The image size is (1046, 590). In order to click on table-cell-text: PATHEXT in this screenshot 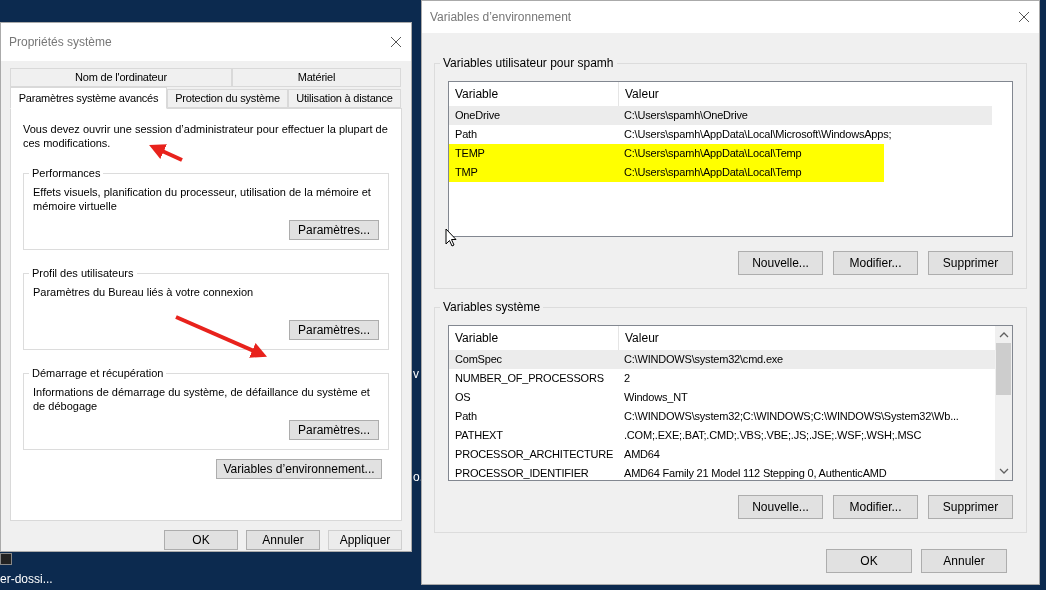, I will do `click(479, 436)`.